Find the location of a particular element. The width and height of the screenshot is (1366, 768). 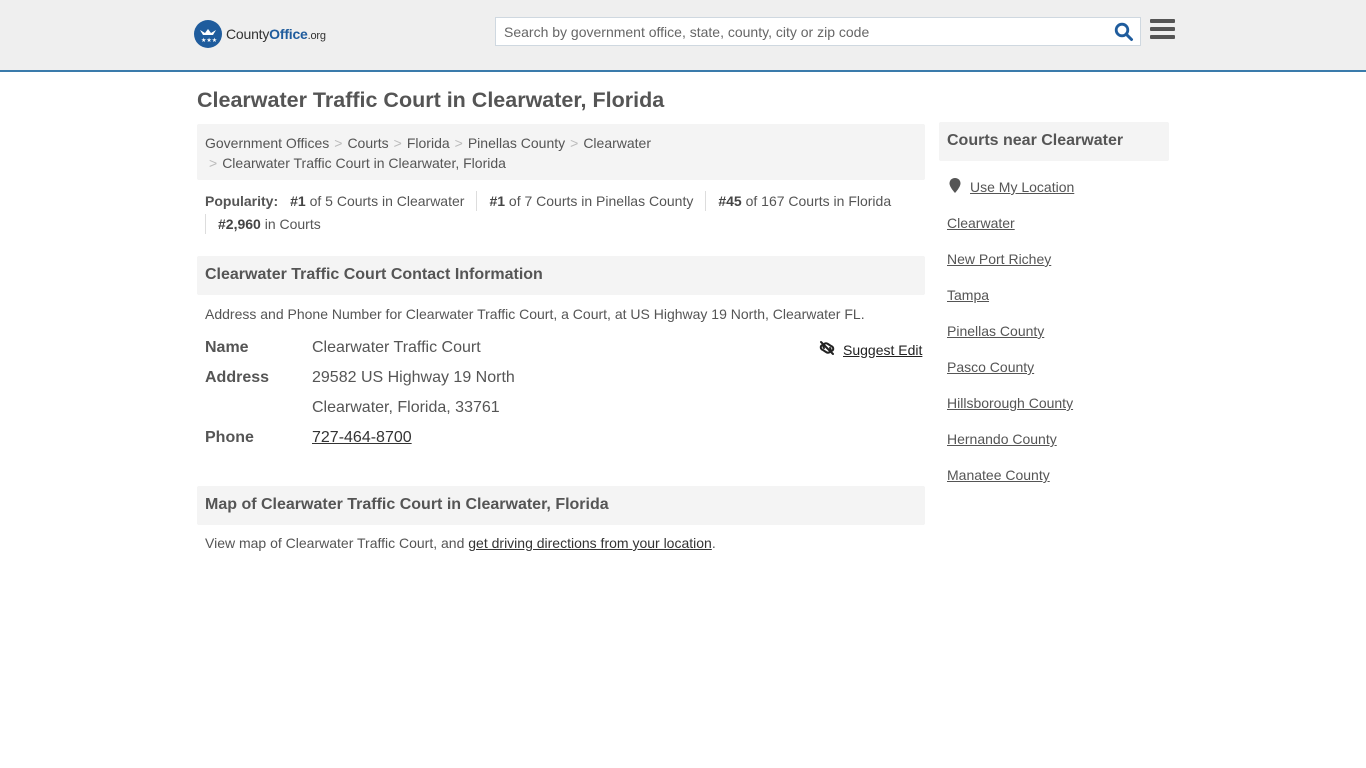

logo: ★★★ CountyOffice.org is located at coordinates (260, 34).